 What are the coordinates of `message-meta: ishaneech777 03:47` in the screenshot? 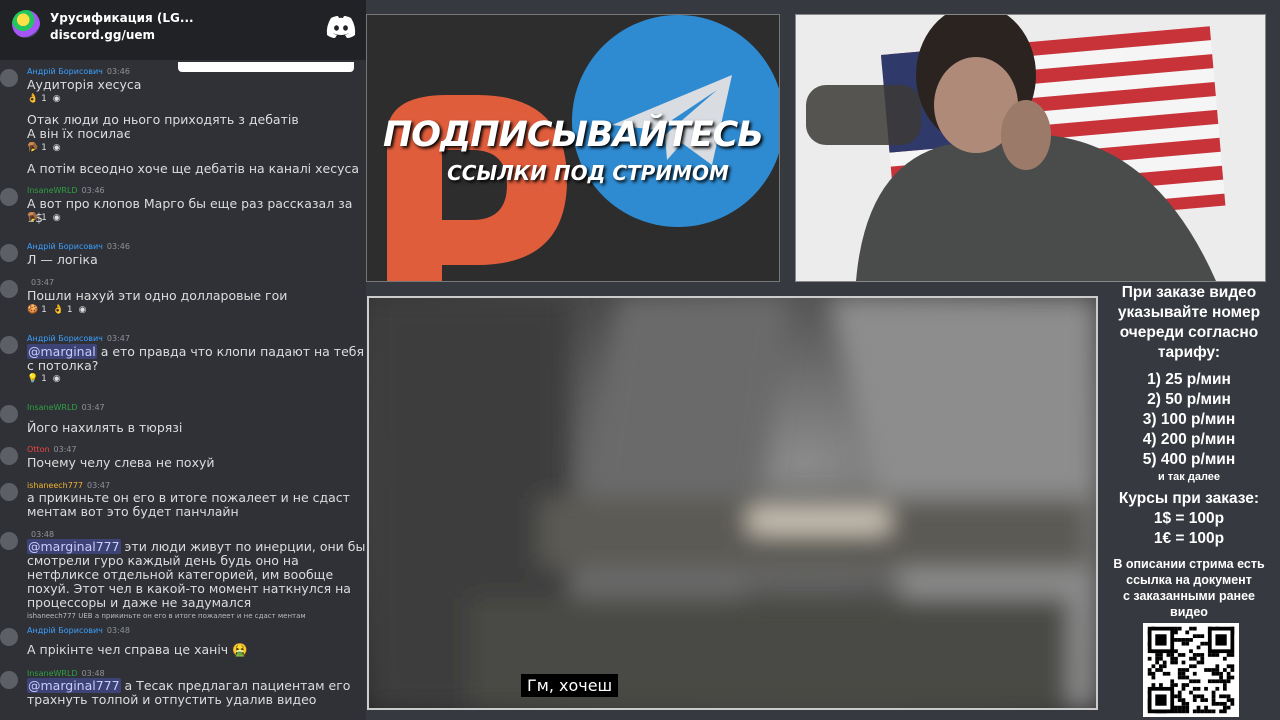 It's located at (68, 485).